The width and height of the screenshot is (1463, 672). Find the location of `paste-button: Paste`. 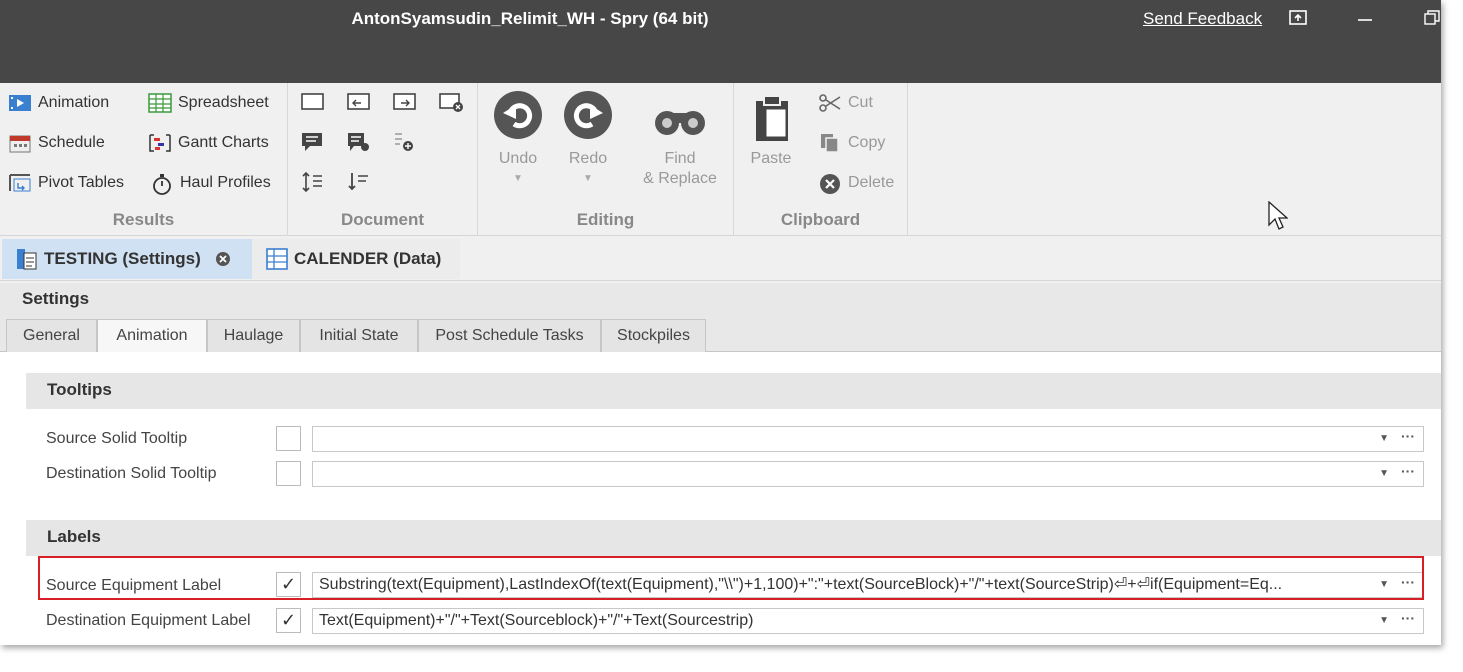

paste-button: Paste is located at coordinates (771, 130).